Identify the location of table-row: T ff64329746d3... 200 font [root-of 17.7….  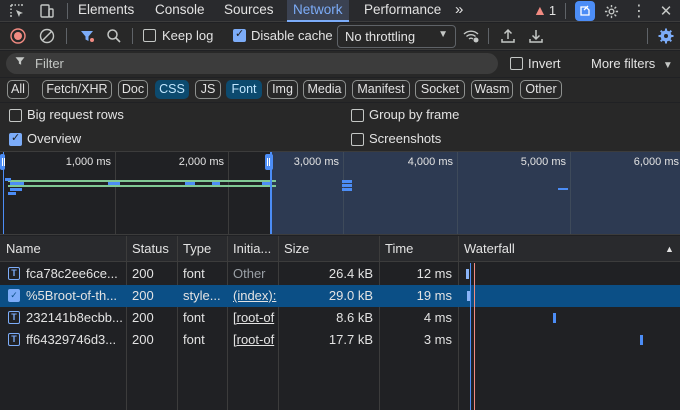
(340, 340).